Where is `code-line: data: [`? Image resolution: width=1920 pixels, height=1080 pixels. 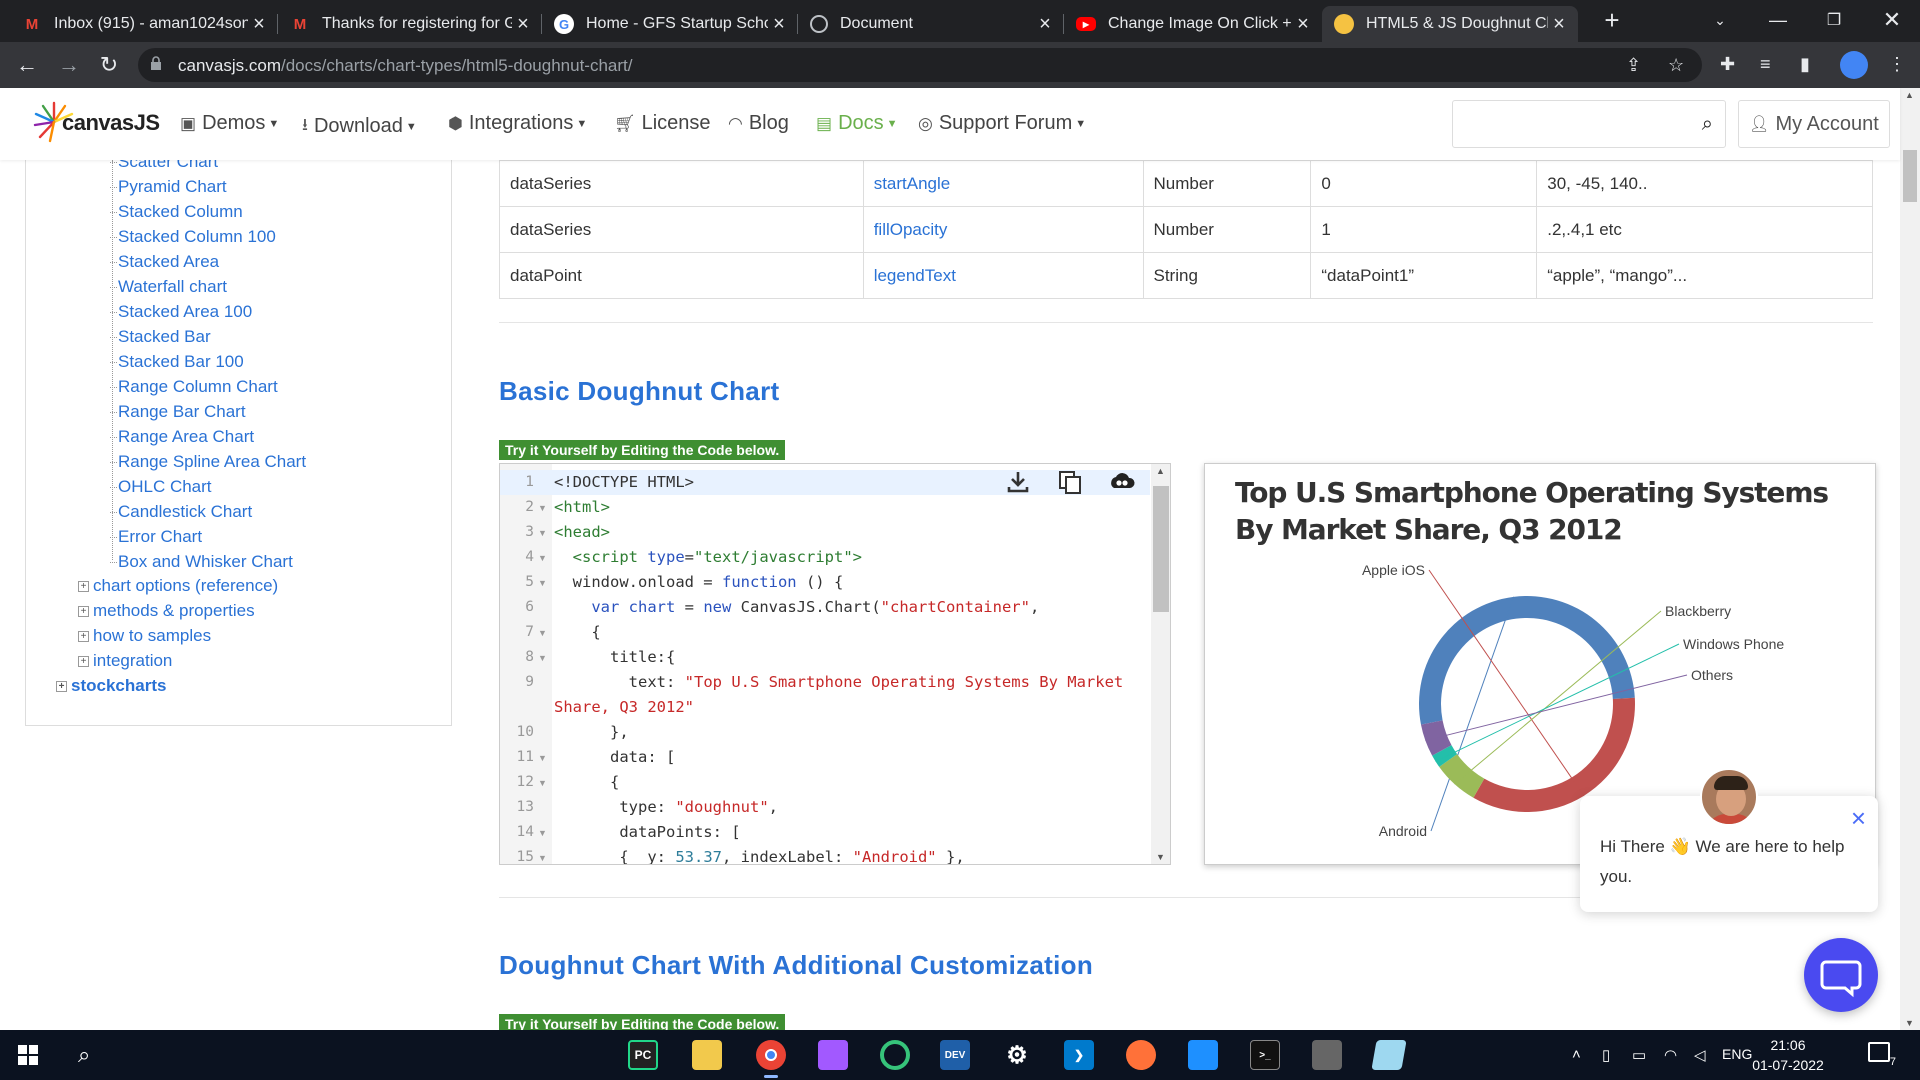
code-line: data: [ is located at coordinates (614, 757).